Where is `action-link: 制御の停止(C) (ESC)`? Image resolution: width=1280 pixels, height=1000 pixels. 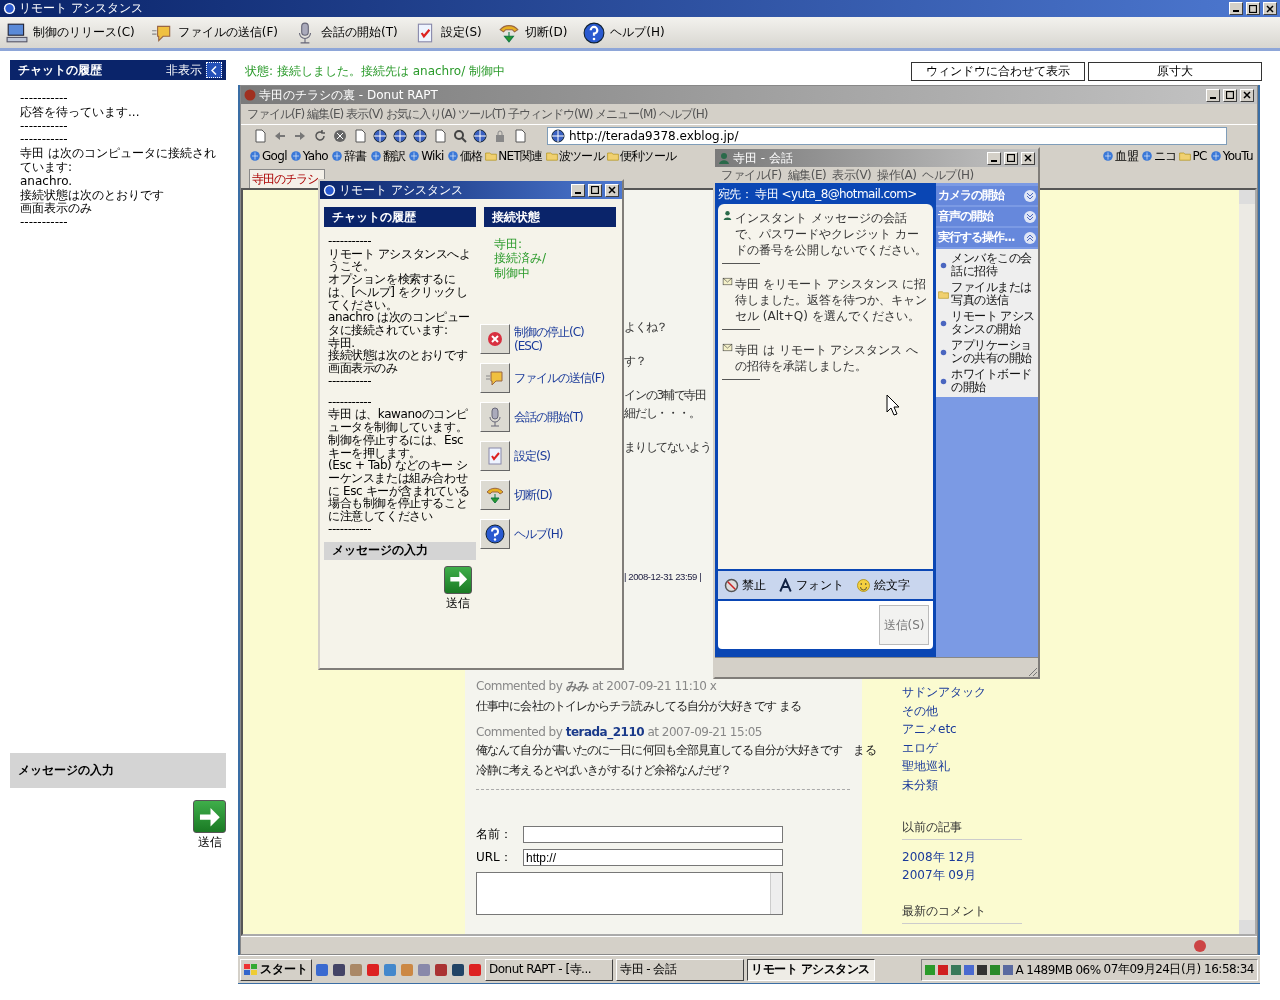 action-link: 制御の停止(C) (ESC) is located at coordinates (549, 339).